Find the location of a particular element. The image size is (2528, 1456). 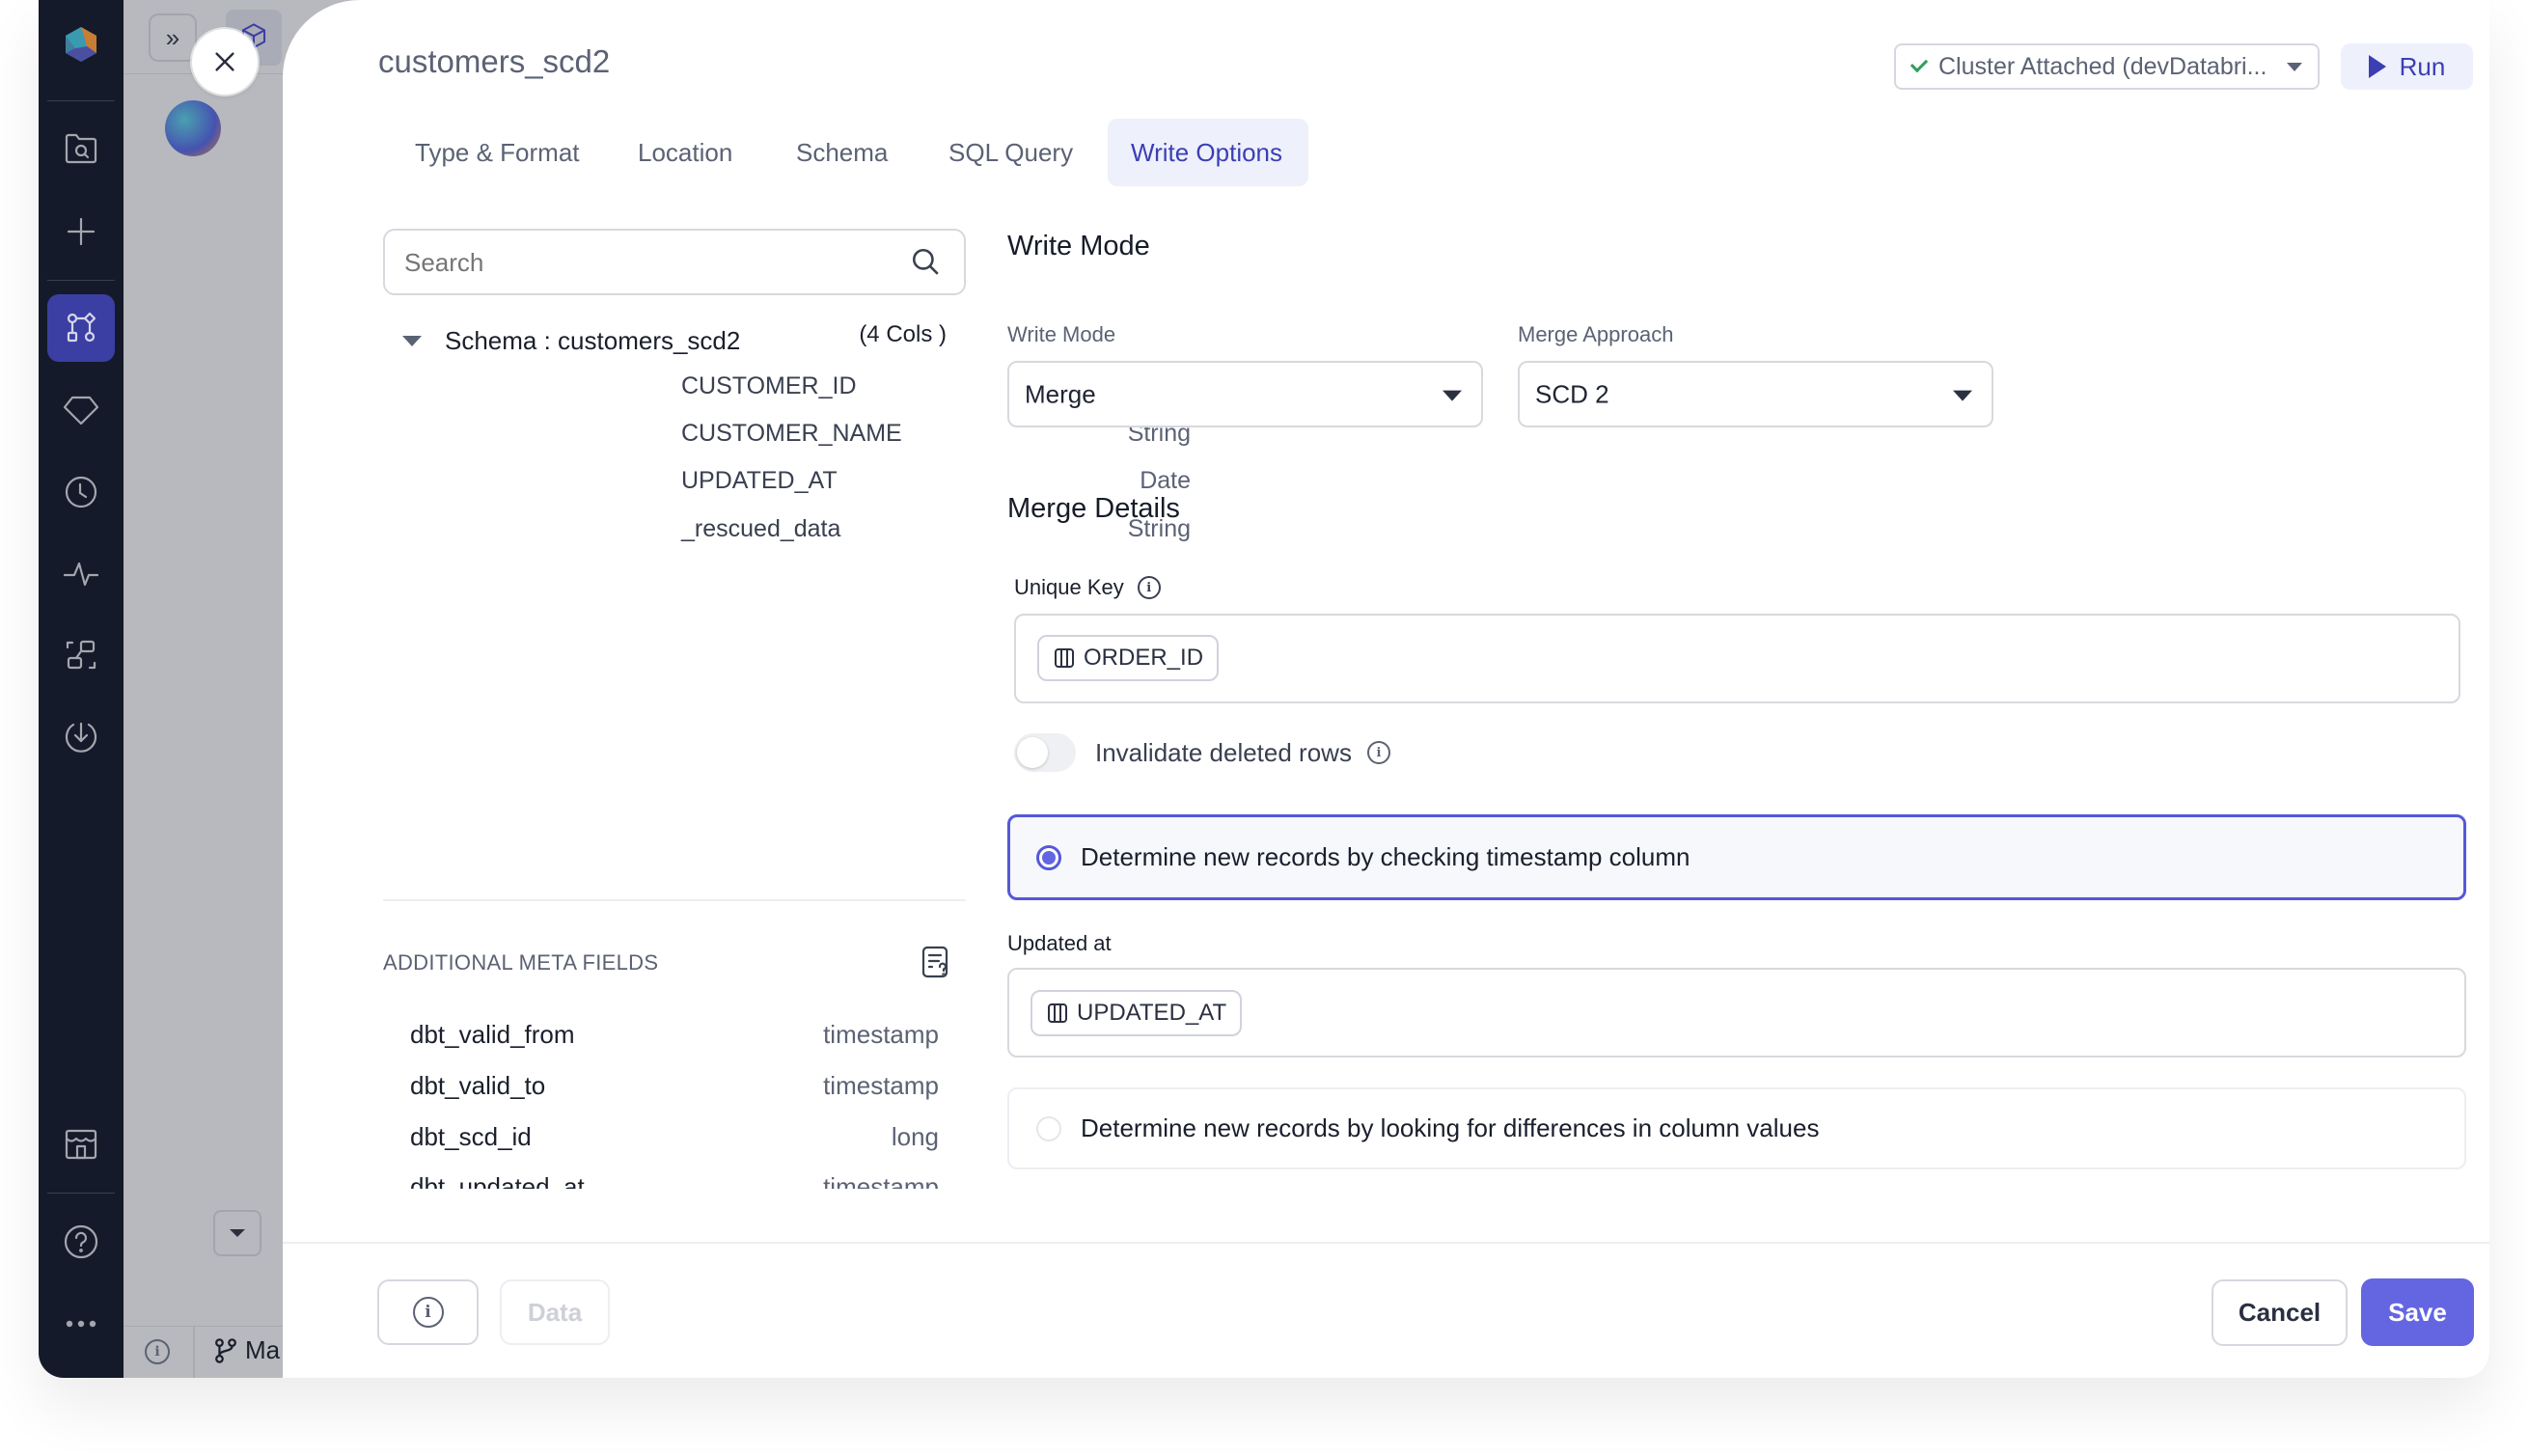

project-avatar is located at coordinates (193, 128).